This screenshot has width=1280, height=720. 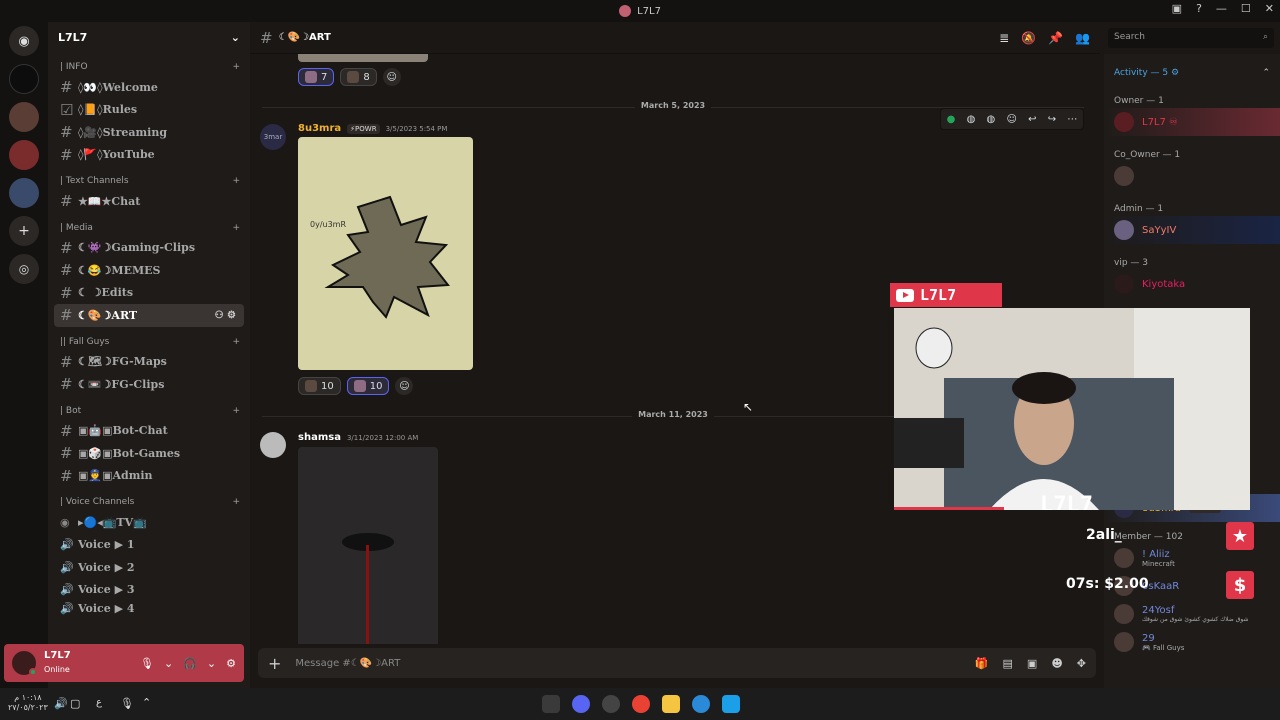 I want to click on message-author: shamsa, so click(x=319, y=437).